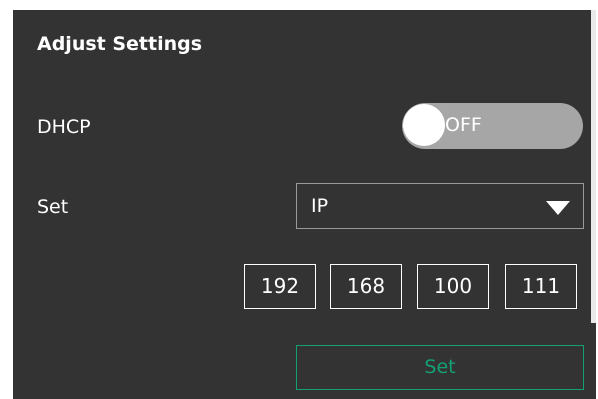 Image resolution: width=598 pixels, height=399 pixels. Describe the element at coordinates (64, 127) in the screenshot. I see `dhcp-label: DHCP` at that location.